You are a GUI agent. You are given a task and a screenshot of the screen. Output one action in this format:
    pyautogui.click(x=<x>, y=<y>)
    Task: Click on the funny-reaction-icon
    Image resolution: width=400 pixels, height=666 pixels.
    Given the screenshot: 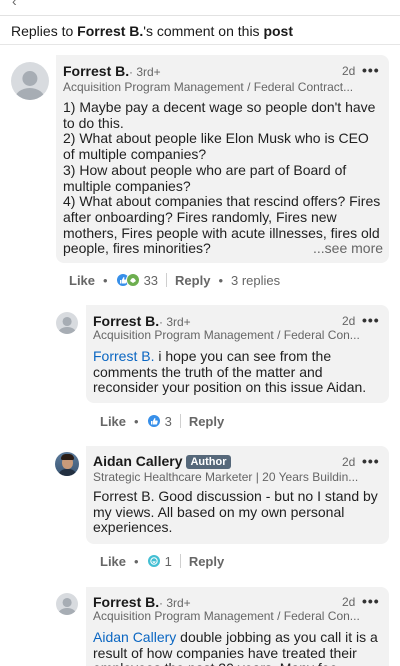 What is the action you would take?
    pyautogui.click(x=153, y=561)
    